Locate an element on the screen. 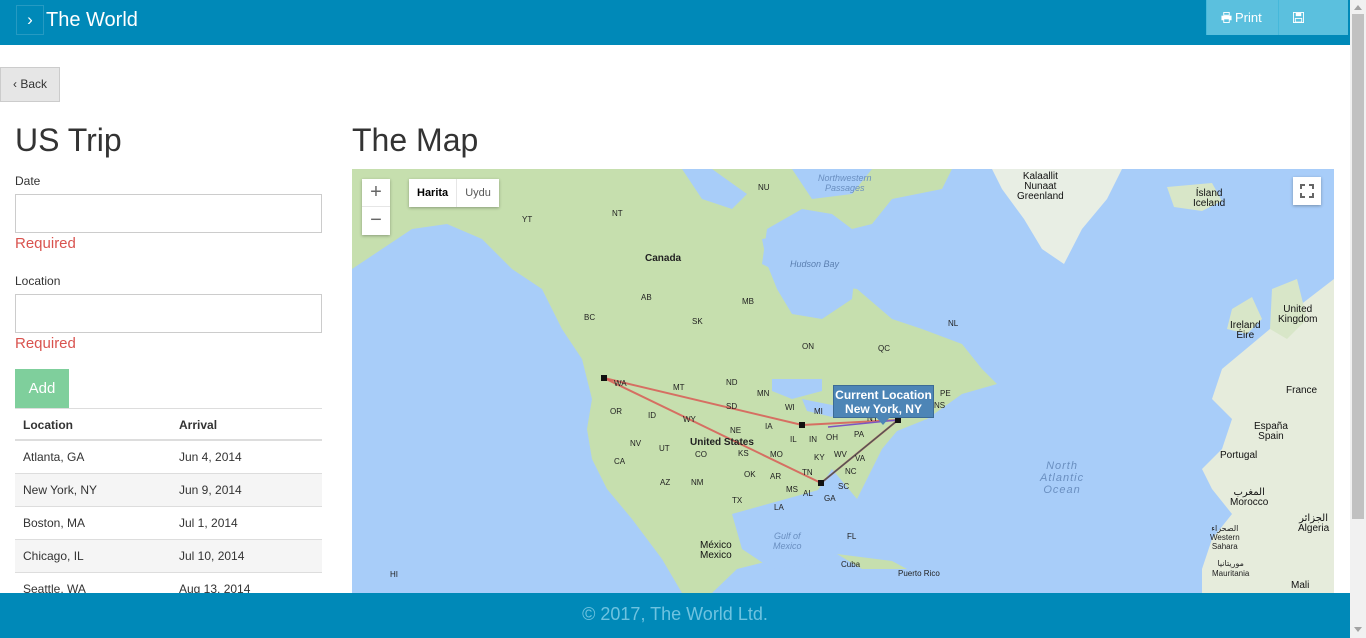 The width and height of the screenshot is (1366, 638). label-state: WV is located at coordinates (840, 454).